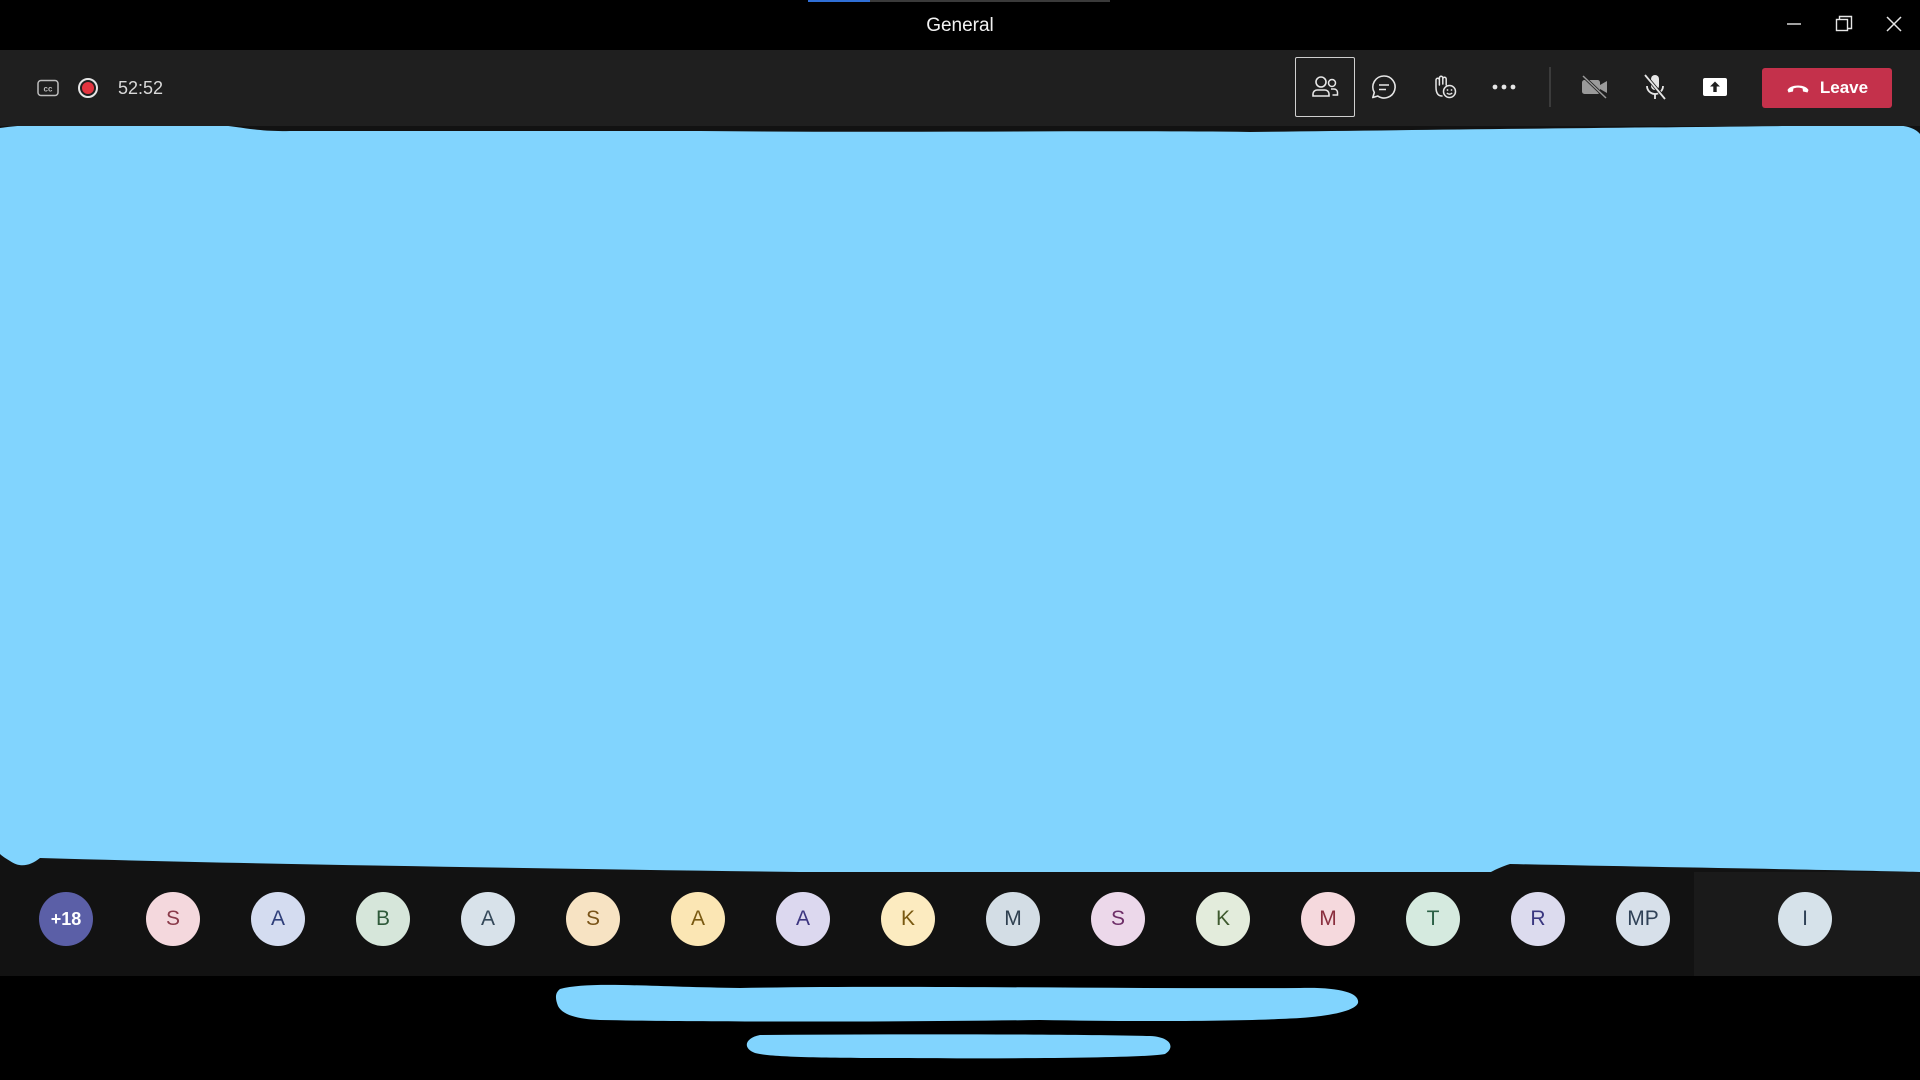 Image resolution: width=1920 pixels, height=1080 pixels. I want to click on participant-roster: +18 I S A B A S A A K M S K M T R MP, so click(960, 924).